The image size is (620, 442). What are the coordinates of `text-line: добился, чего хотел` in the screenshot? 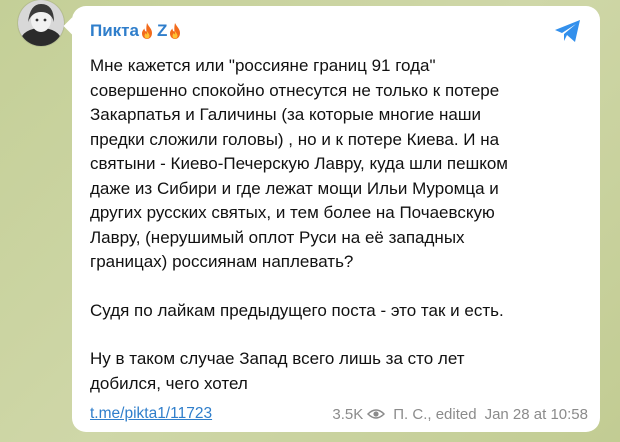 It's located at (169, 383).